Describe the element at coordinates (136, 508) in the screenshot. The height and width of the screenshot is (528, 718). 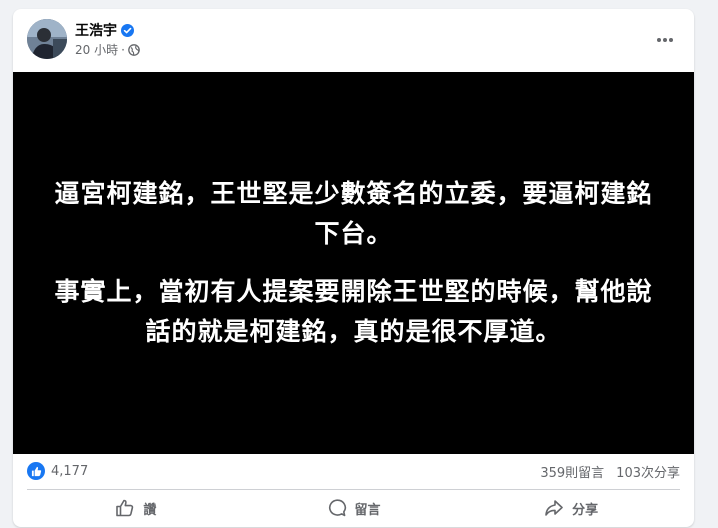
I see `like-button: 讚` at that location.